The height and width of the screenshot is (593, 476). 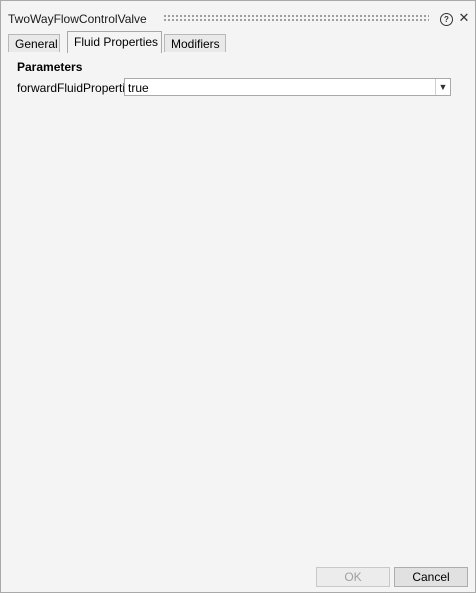 I want to click on chevron-down-icon: ▼, so click(x=442, y=87).